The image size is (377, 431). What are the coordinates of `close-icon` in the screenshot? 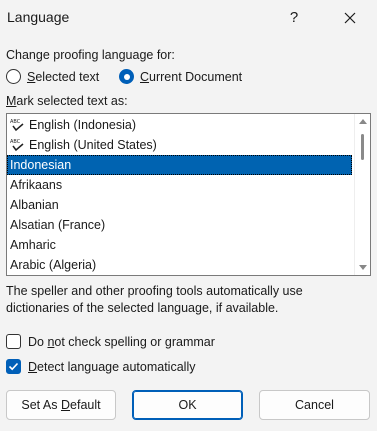 It's located at (350, 18).